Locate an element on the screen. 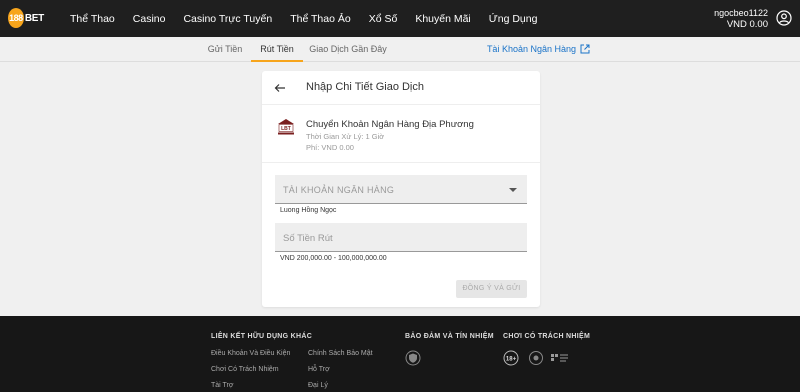 The height and width of the screenshot is (392, 800). gamble-aware-icon is located at coordinates (536, 358).